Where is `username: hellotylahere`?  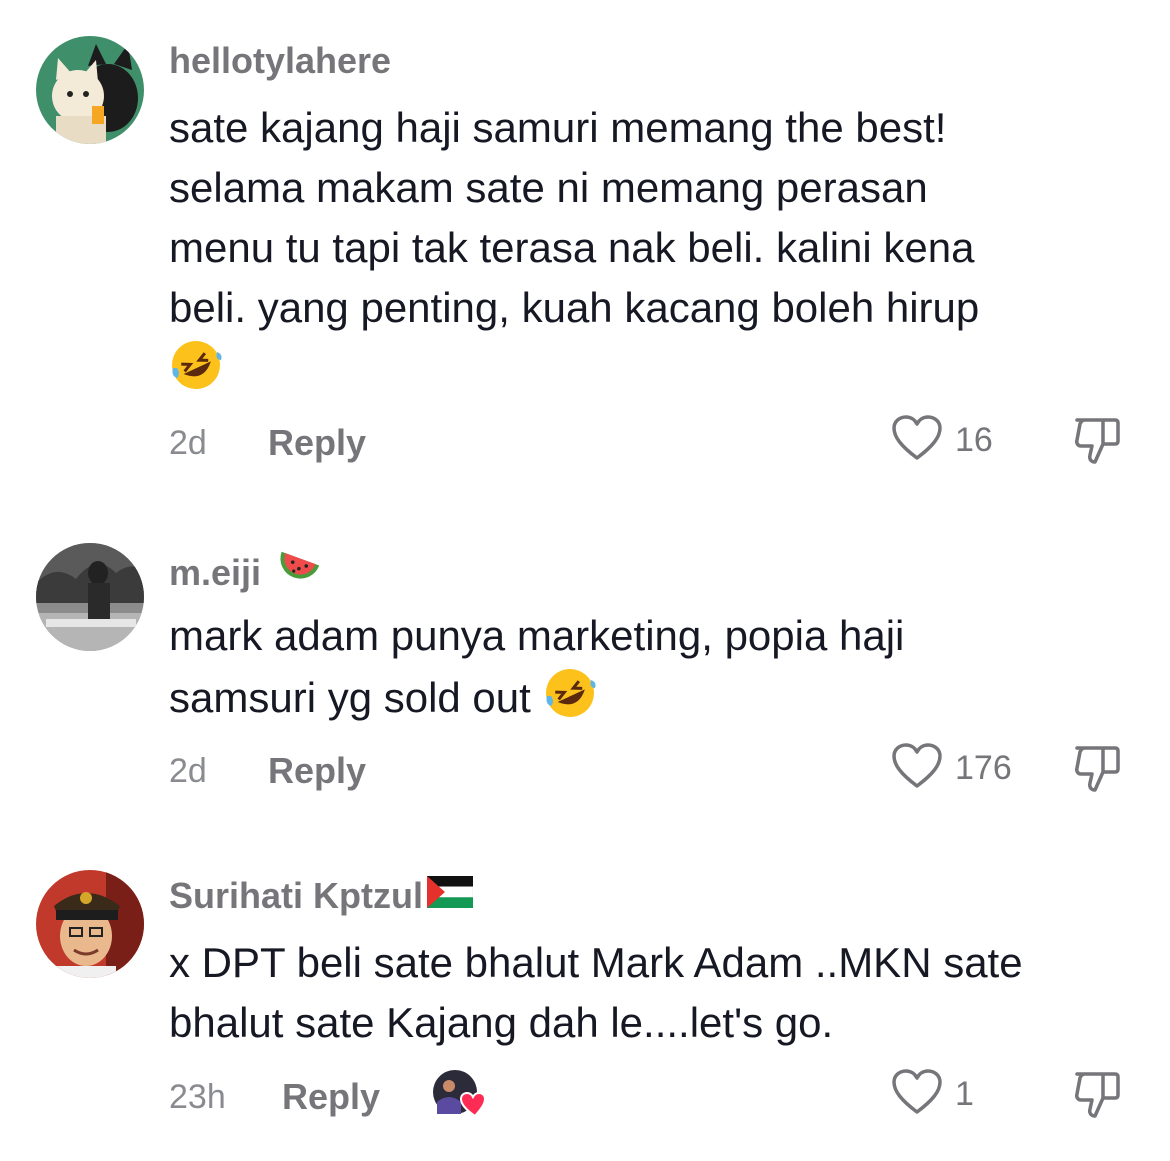 username: hellotylahere is located at coordinates (280, 61).